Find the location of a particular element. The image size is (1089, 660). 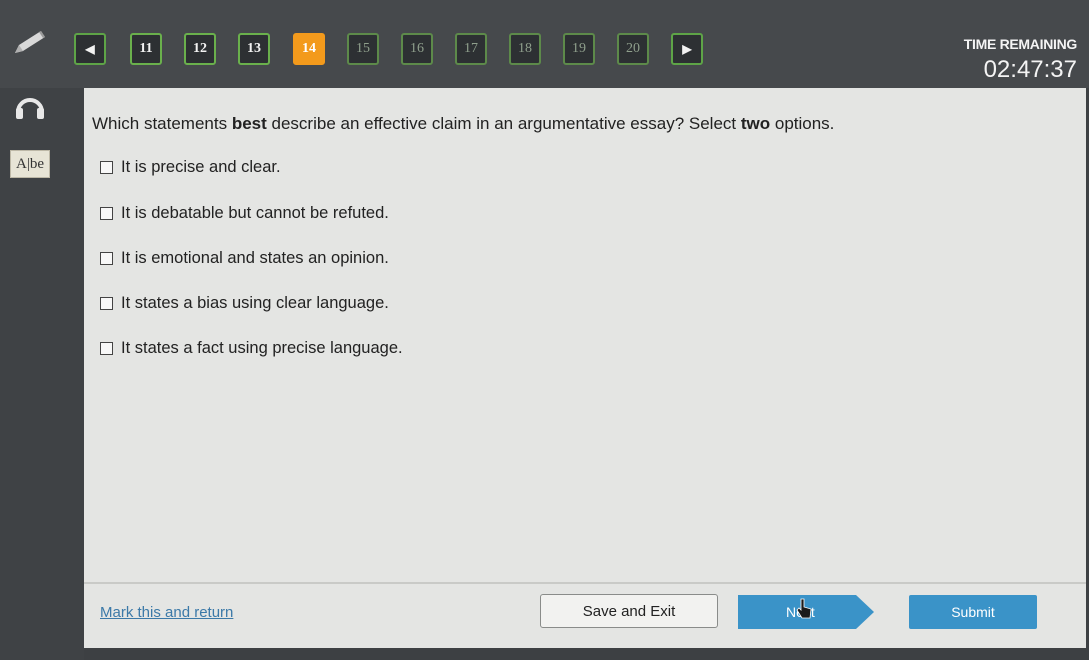

question-12-button: 12 is located at coordinates (200, 49).